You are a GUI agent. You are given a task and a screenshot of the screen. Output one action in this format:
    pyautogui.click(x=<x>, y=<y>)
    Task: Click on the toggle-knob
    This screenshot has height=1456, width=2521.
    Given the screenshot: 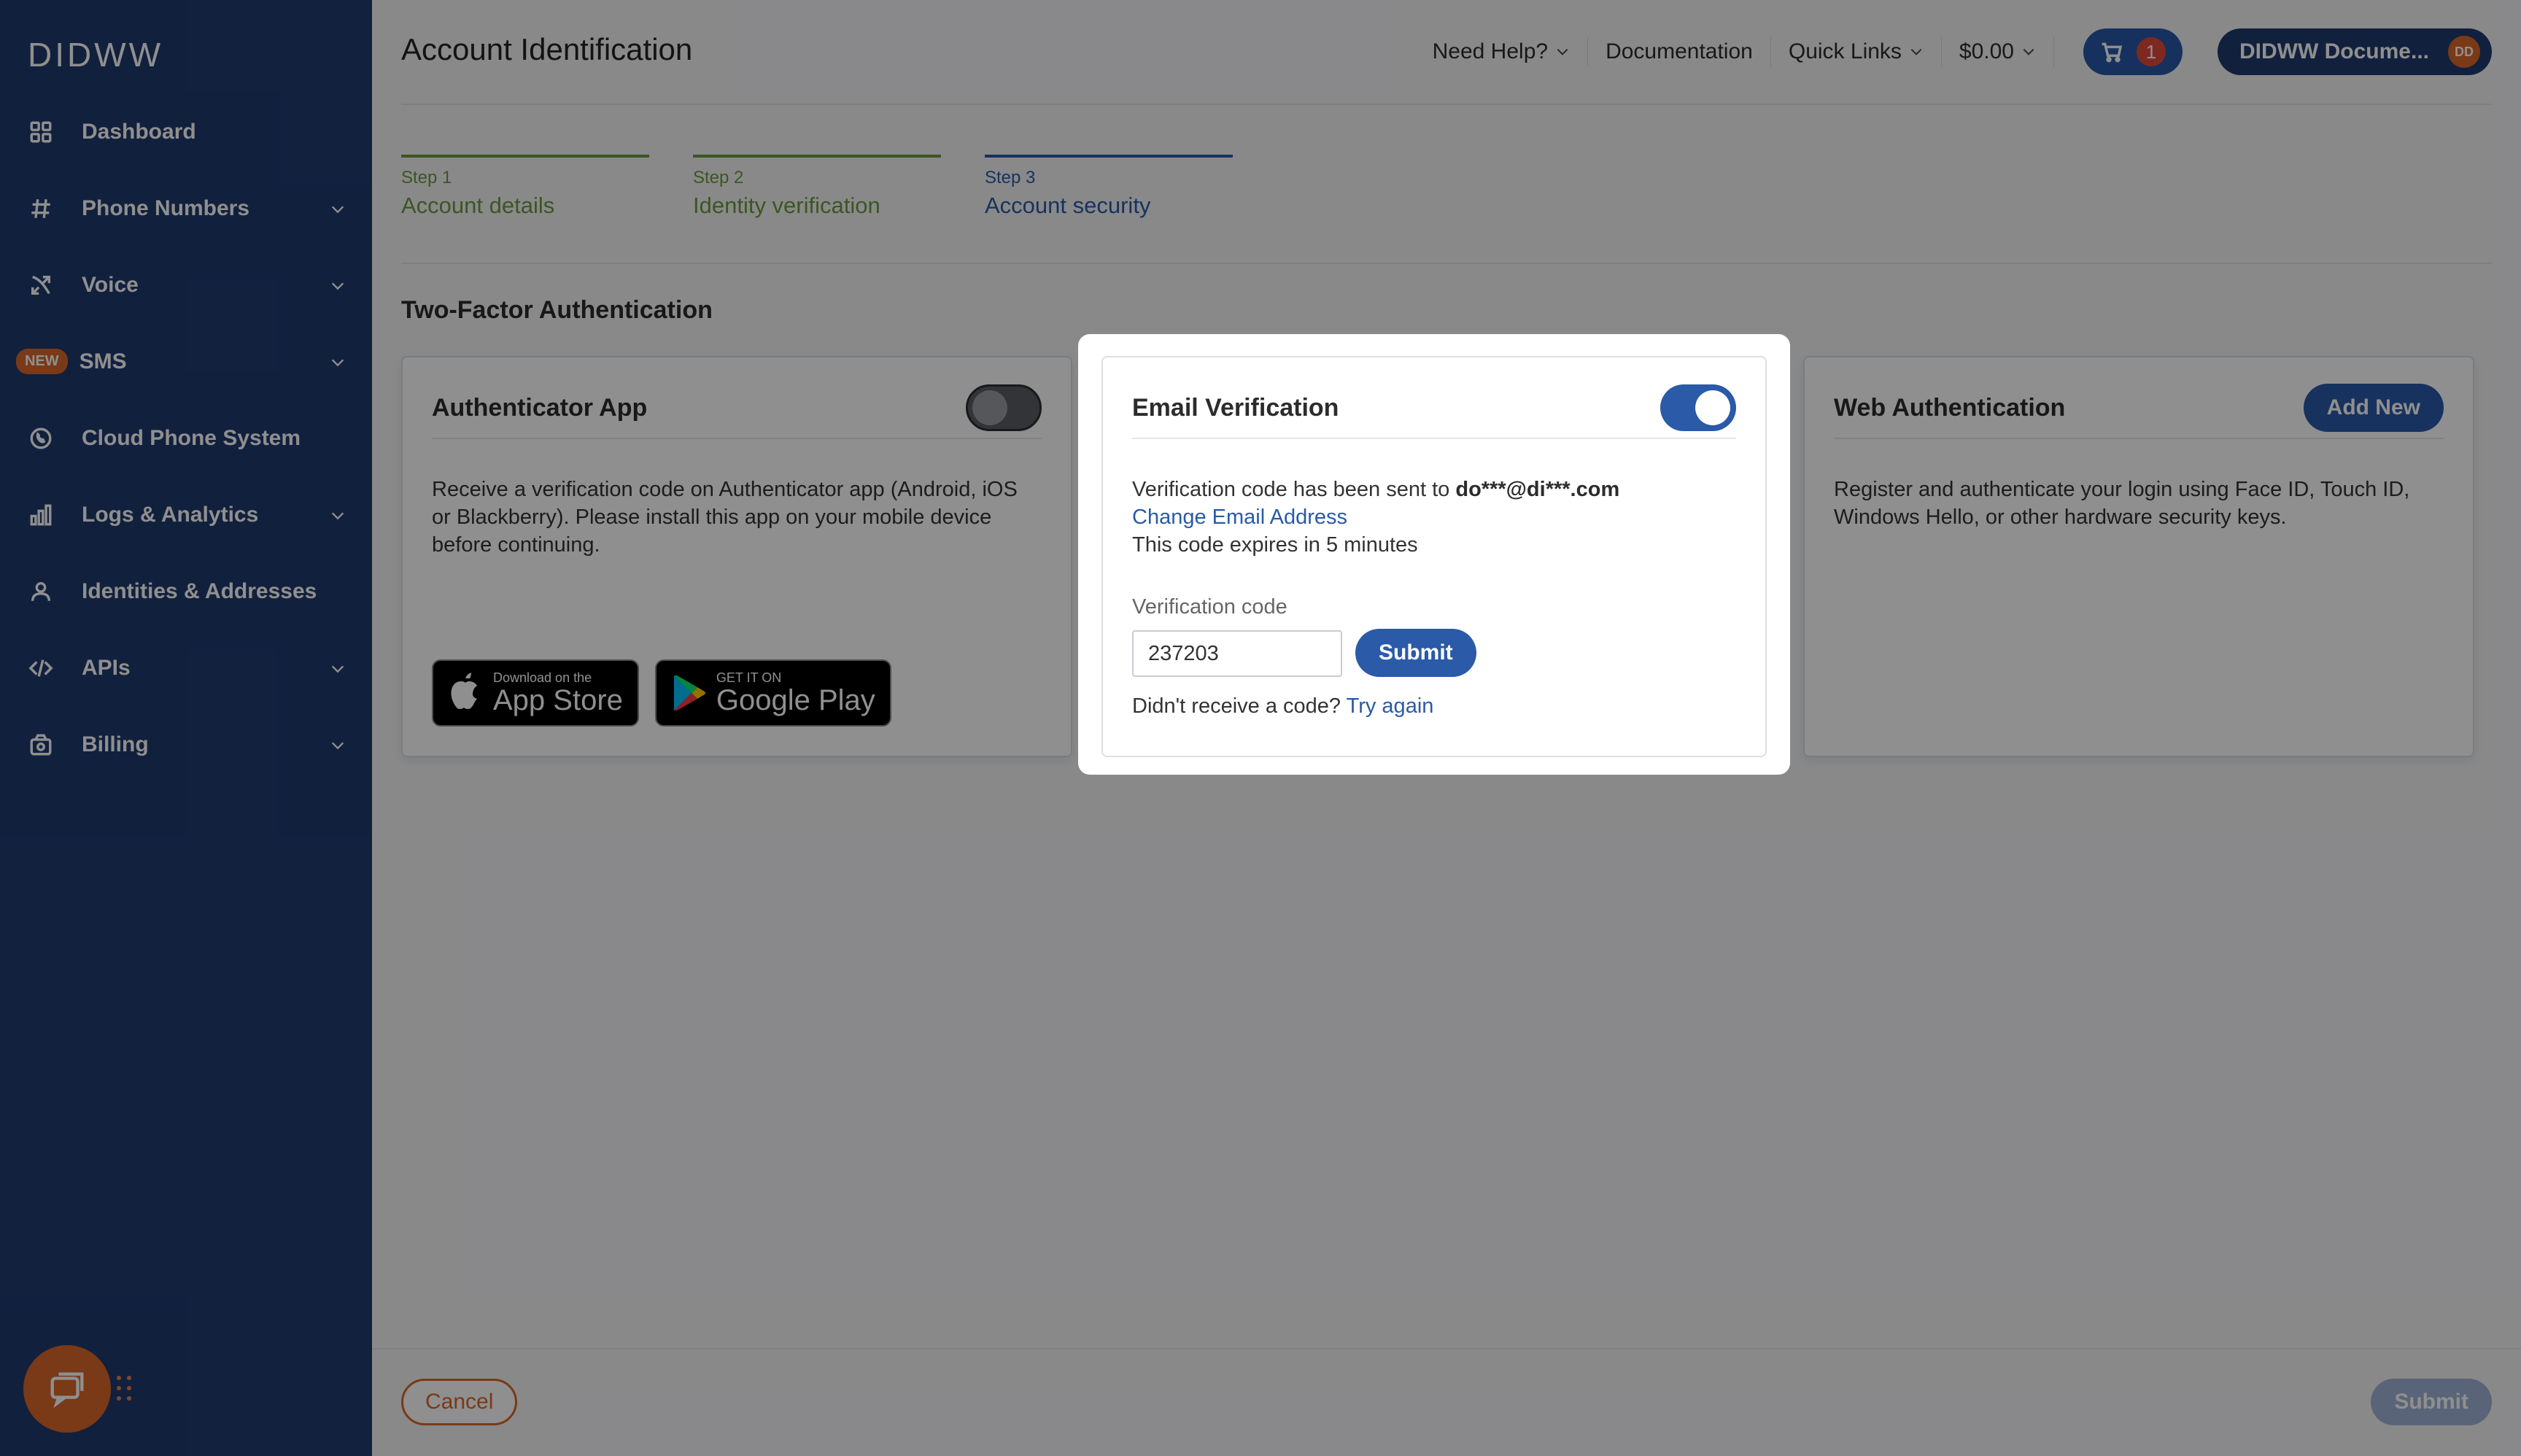 What is the action you would take?
    pyautogui.click(x=1712, y=407)
    